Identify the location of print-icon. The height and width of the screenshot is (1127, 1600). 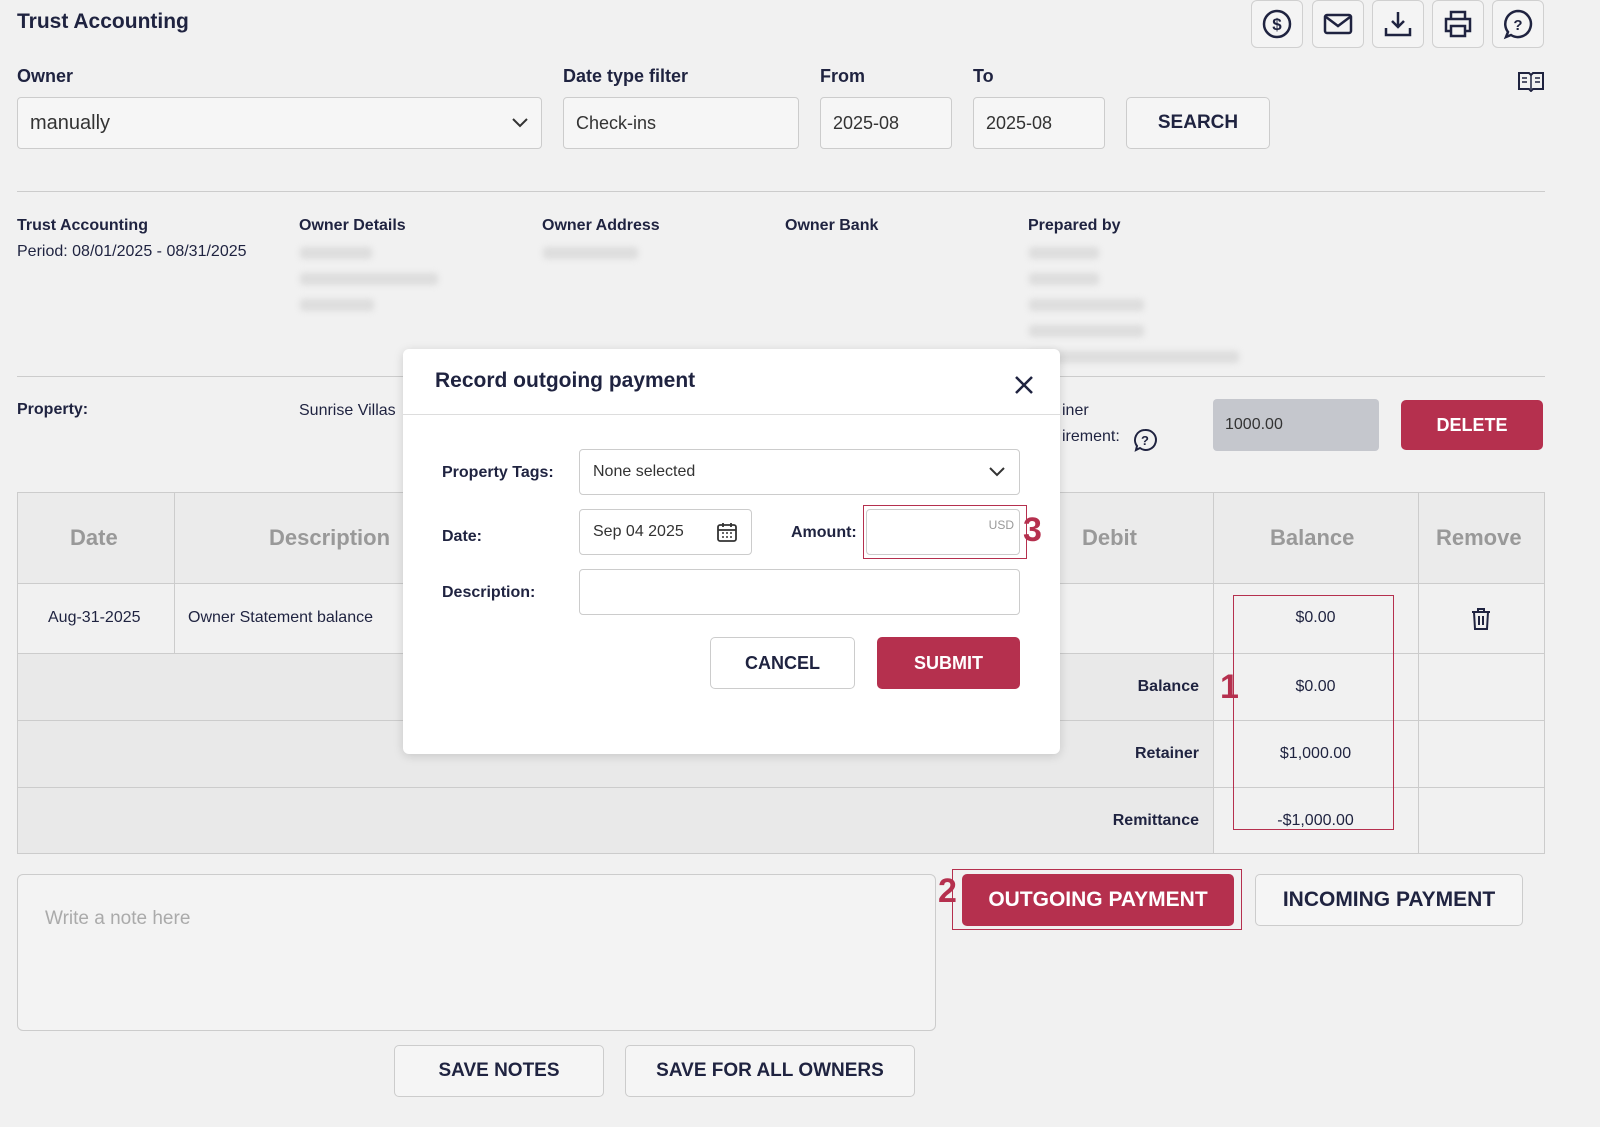
(1458, 24).